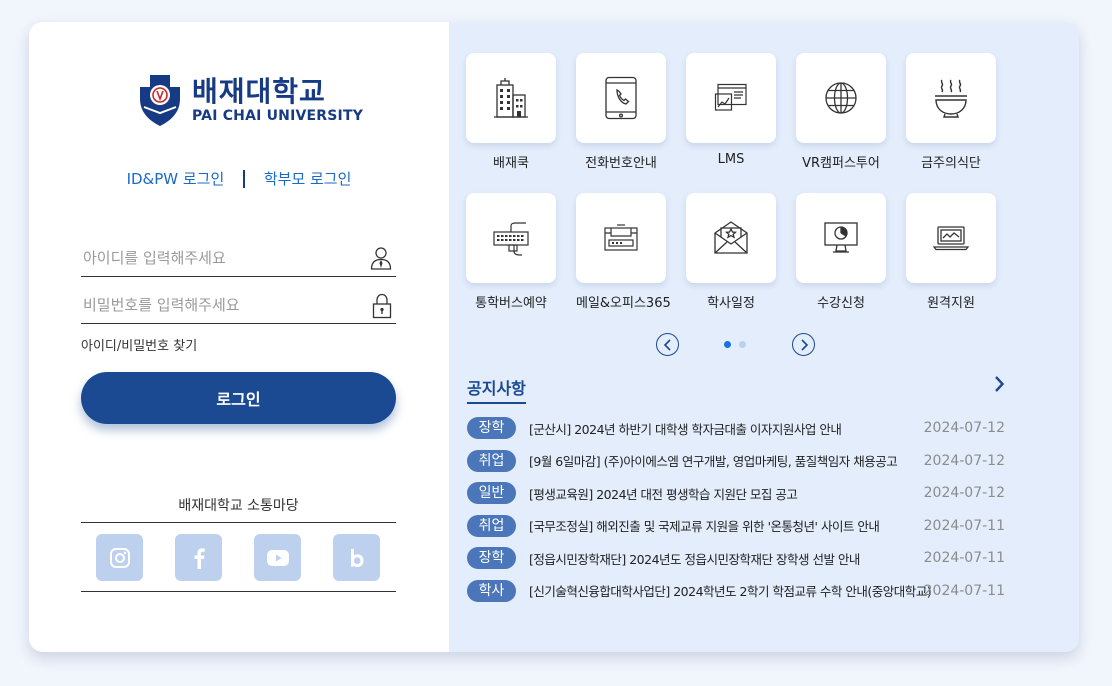 Image resolution: width=1112 pixels, height=686 pixels. I want to click on notice-text: [정읍시민장학재단] 2024년도 정읍시민장학재단 장학생 선발 안내, so click(694, 559).